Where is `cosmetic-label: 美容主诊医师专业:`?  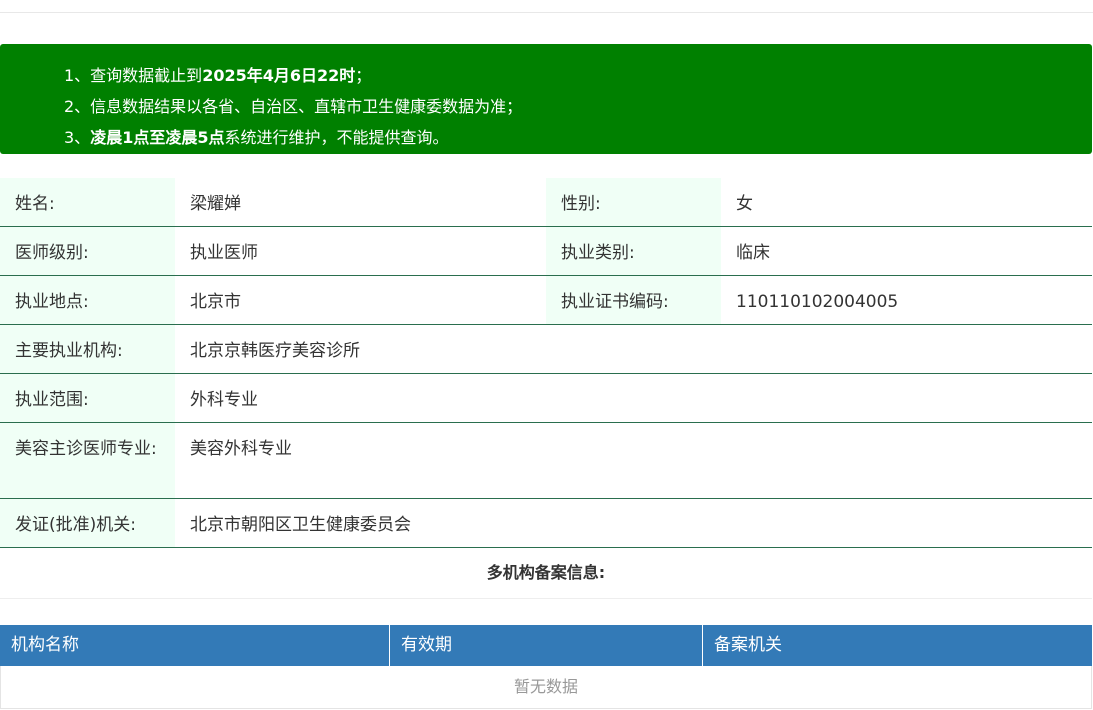
cosmetic-label: 美容主诊医师专业: is located at coordinates (87, 460).